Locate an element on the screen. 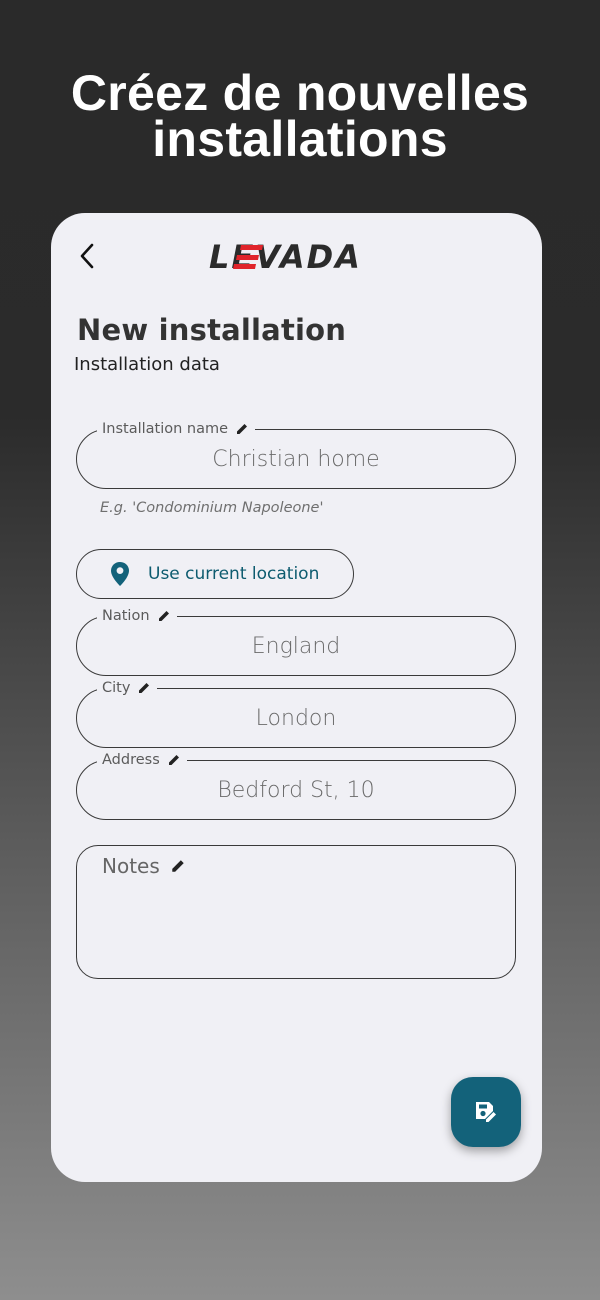  city-field: City London is located at coordinates (296, 713).